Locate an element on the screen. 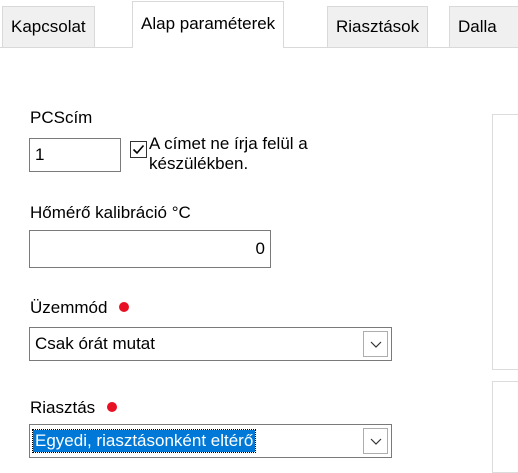  checkmark-icon is located at coordinates (138, 149).